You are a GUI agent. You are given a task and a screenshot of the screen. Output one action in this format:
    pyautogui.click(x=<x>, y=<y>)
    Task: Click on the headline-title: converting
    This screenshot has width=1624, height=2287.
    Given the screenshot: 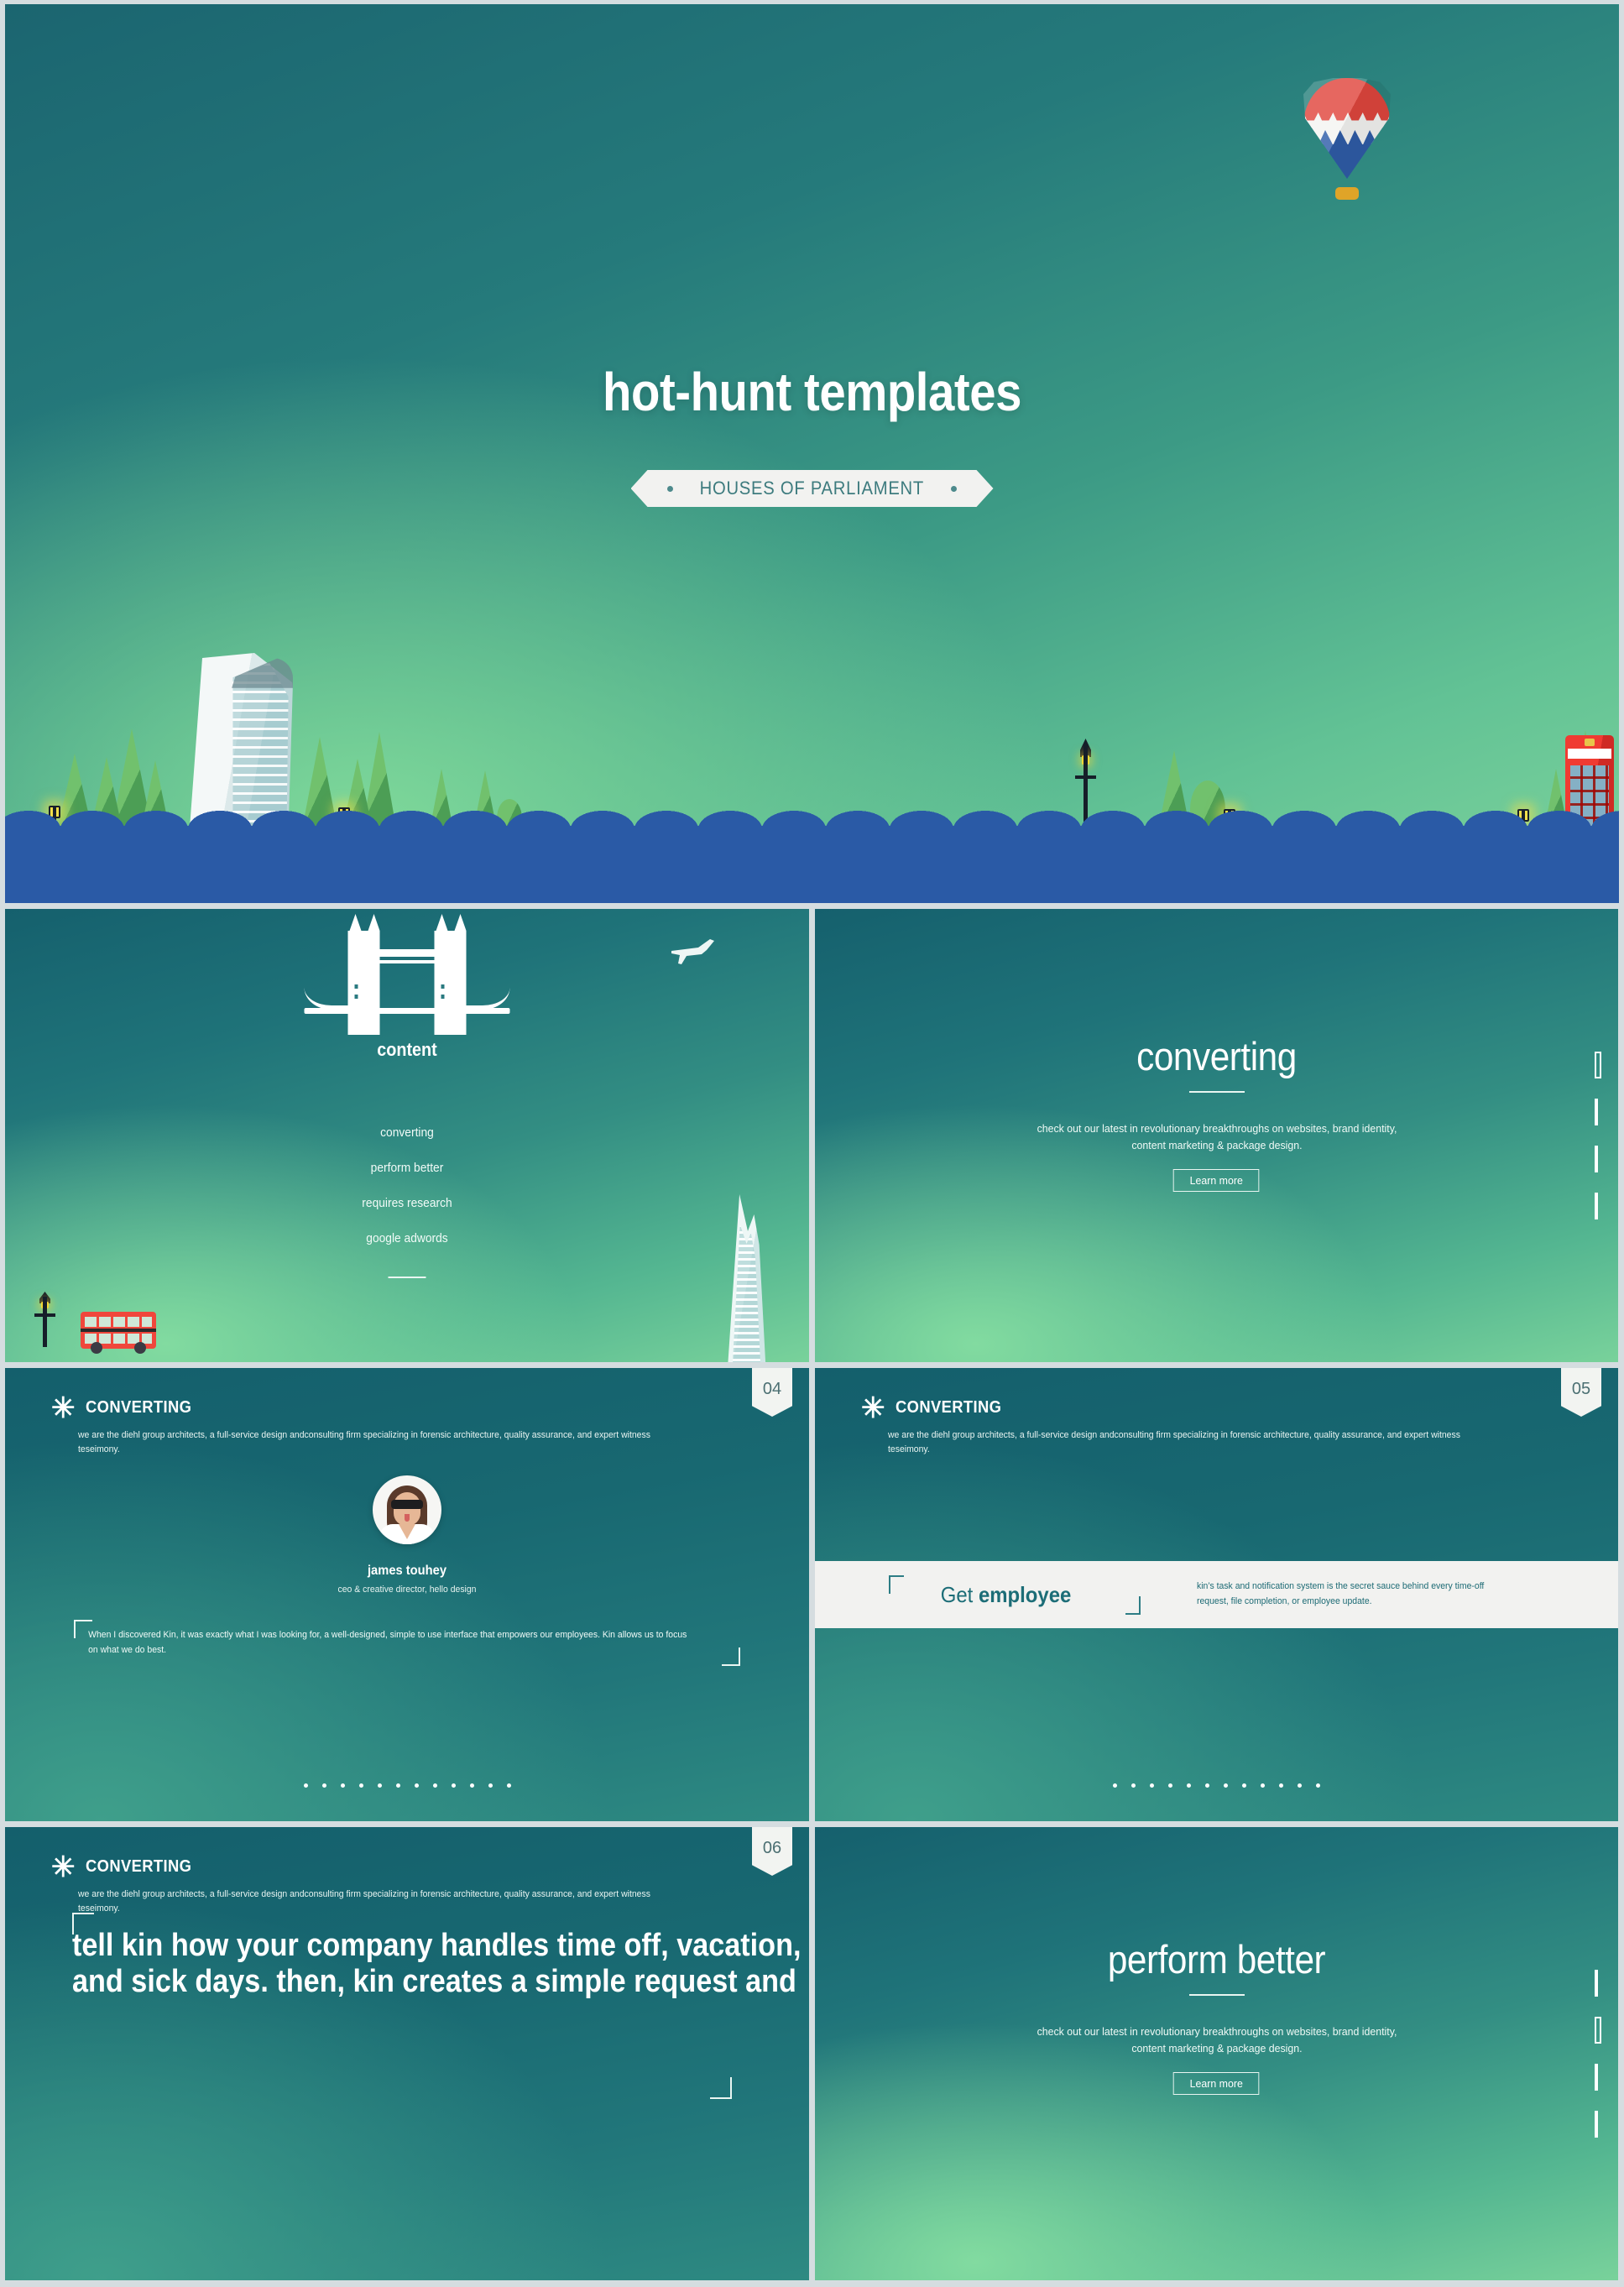 What is the action you would take?
    pyautogui.click(x=1216, y=1056)
    